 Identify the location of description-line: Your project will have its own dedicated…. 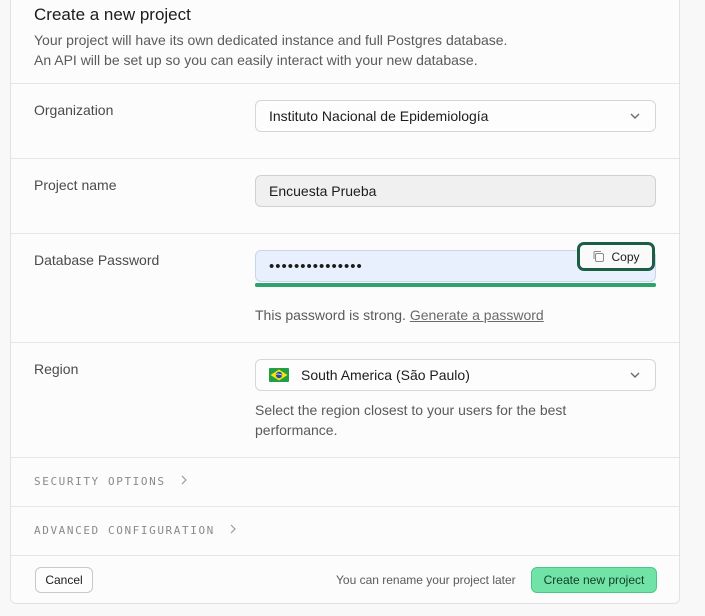
(271, 40).